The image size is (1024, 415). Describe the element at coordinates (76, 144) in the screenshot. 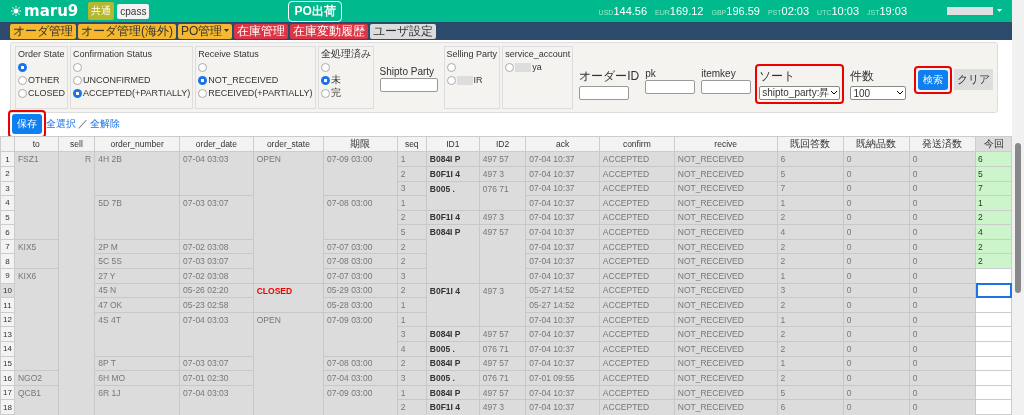

I see `column-header: sell` at that location.